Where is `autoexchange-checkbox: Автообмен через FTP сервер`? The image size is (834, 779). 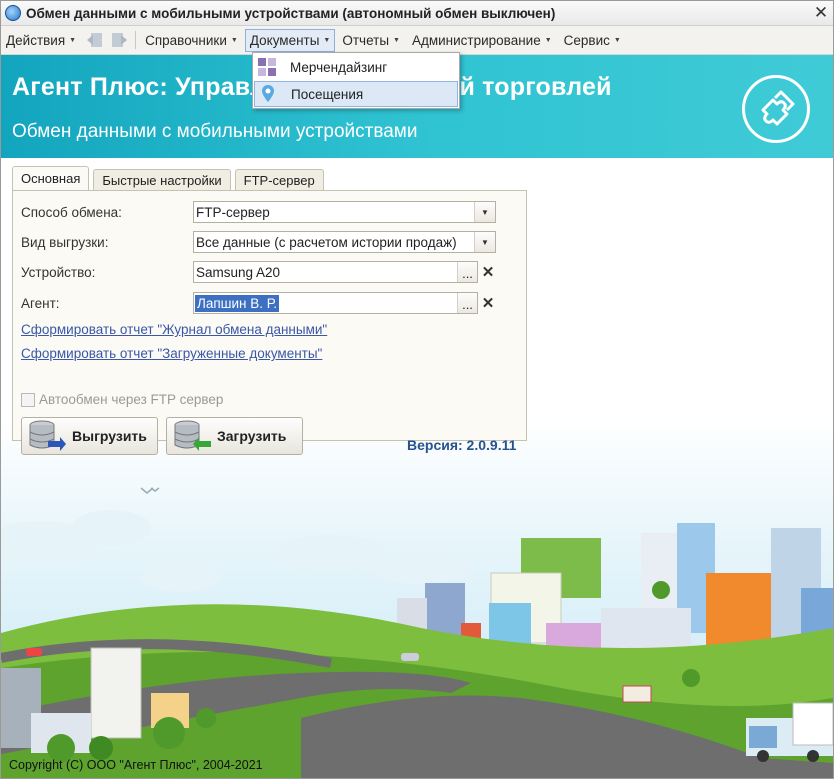
autoexchange-checkbox: Автообмен через FTP сервер is located at coordinates (122, 399).